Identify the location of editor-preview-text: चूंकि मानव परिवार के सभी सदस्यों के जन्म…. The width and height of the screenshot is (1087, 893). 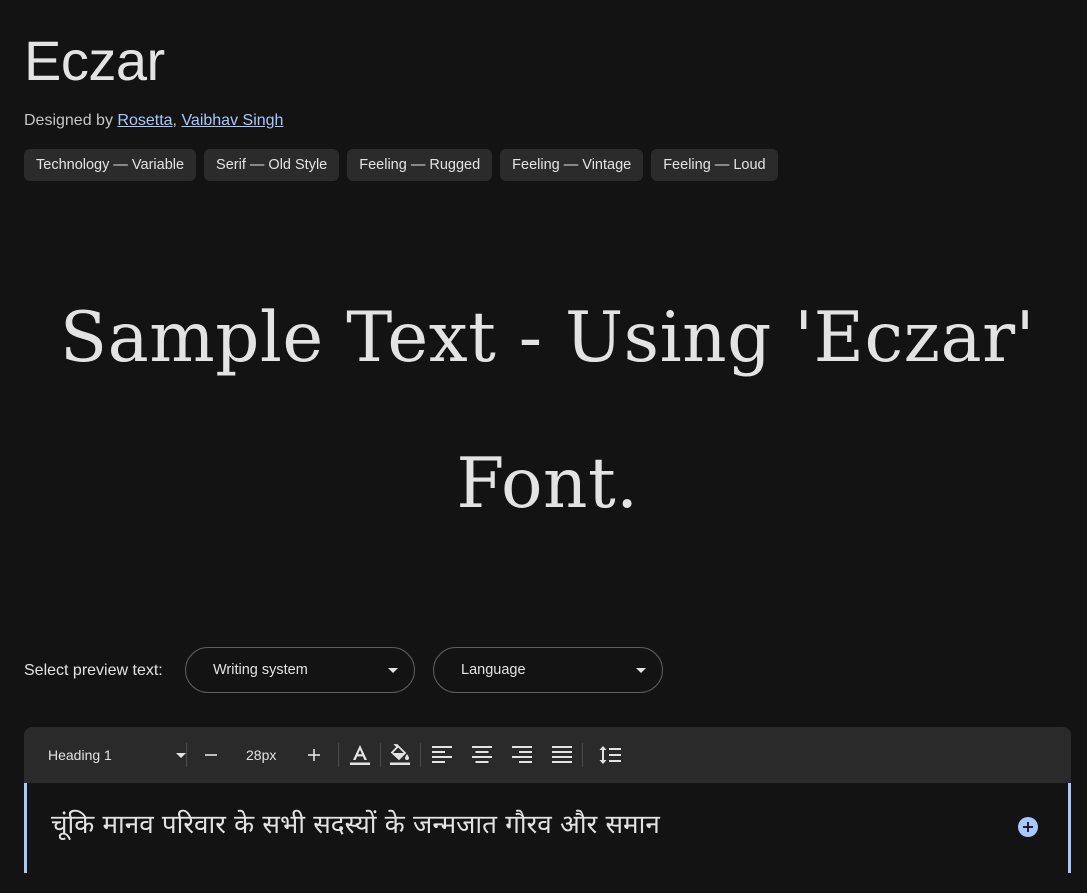
(355, 825).